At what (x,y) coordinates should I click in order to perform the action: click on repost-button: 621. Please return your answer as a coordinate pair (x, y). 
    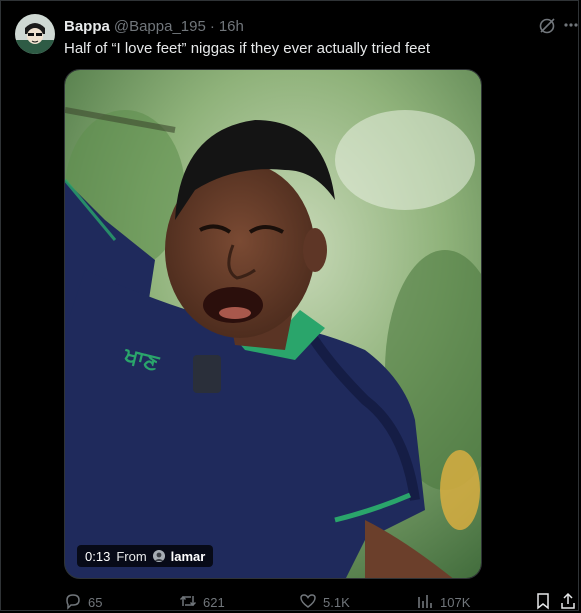
    Looking at the image, I should click on (202, 602).